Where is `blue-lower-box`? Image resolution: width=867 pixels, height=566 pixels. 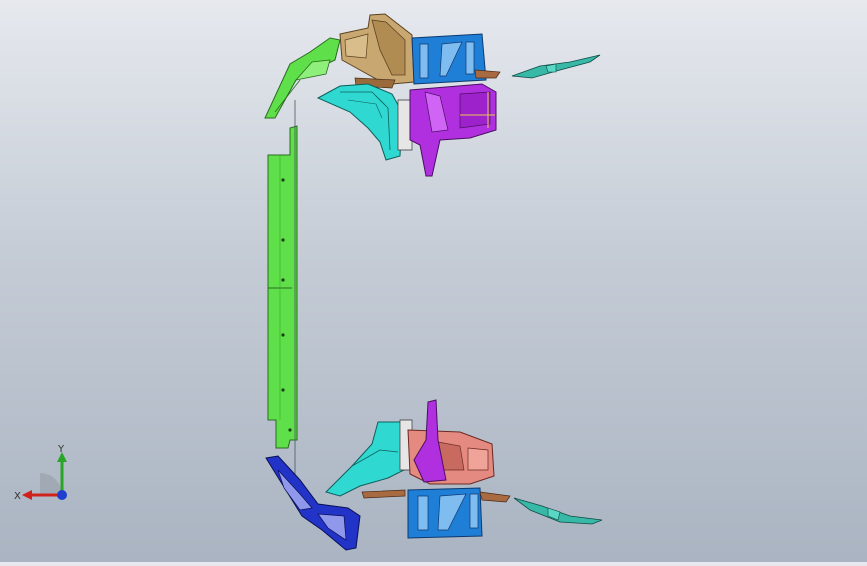
blue-lower-box is located at coordinates (436, 513).